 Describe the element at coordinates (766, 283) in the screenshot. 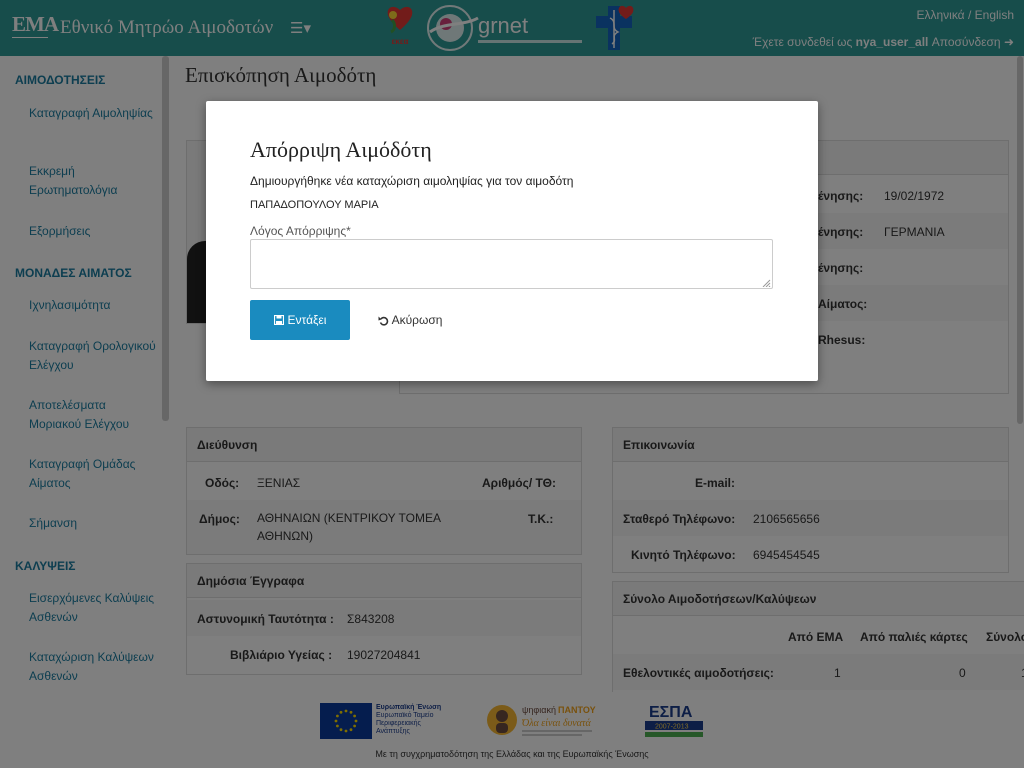

I see `resize-grip-icon` at that location.